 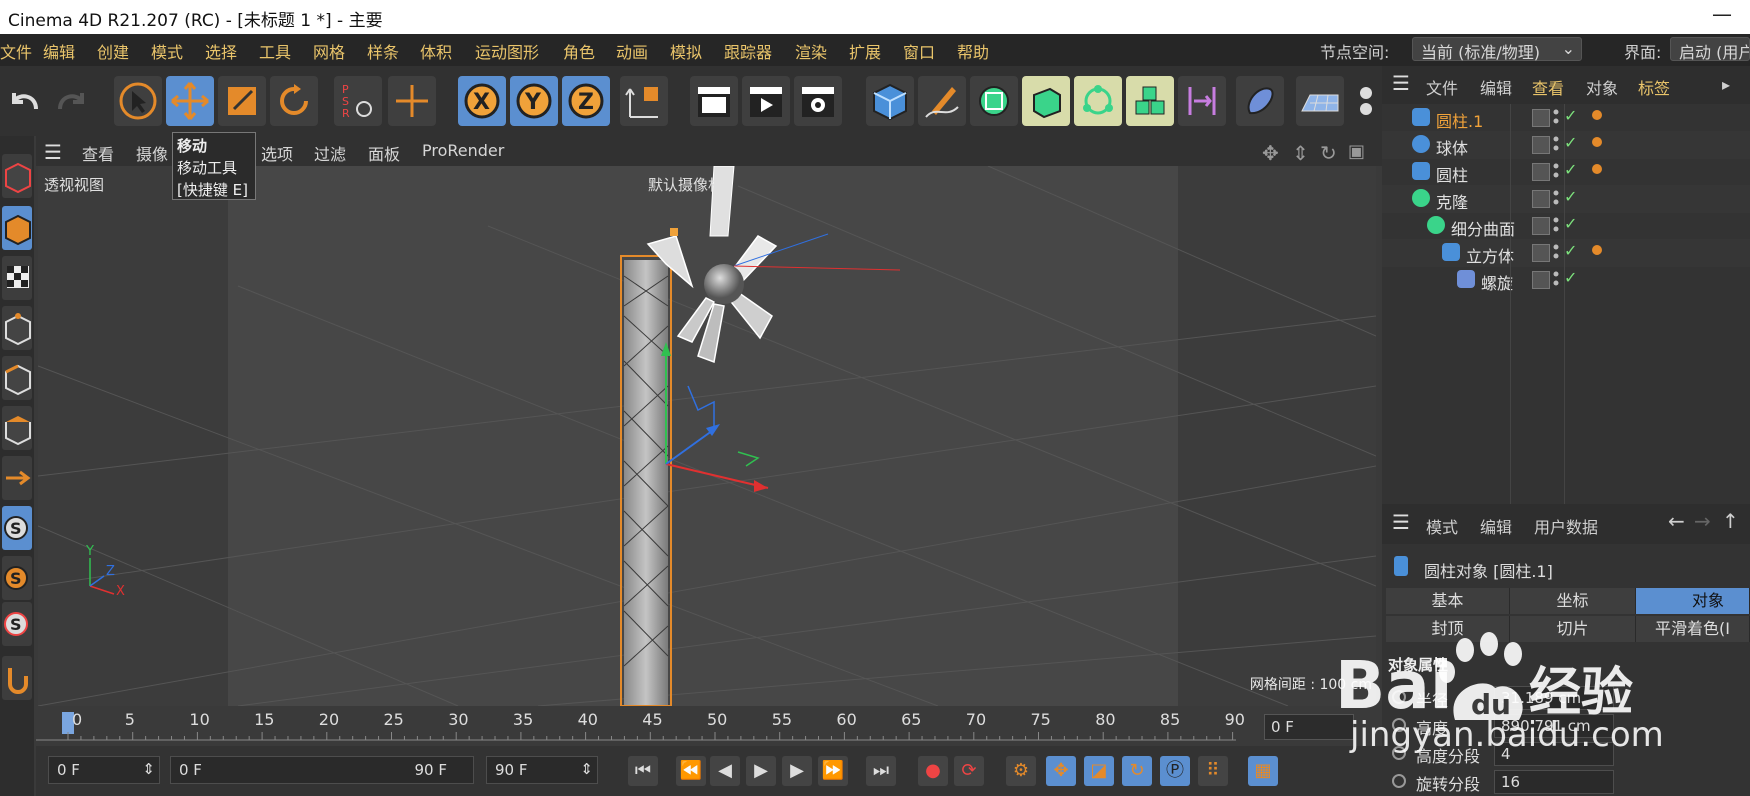 What do you see at coordinates (1320, 101) in the screenshot?
I see `floor-button` at bounding box center [1320, 101].